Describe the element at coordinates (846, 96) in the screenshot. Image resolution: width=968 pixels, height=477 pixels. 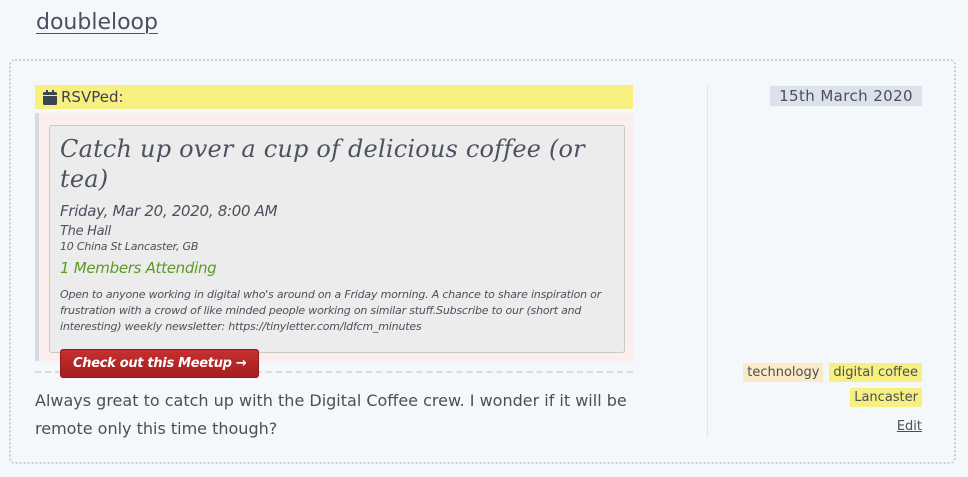
I see `post-date: 15th March 2020` at that location.